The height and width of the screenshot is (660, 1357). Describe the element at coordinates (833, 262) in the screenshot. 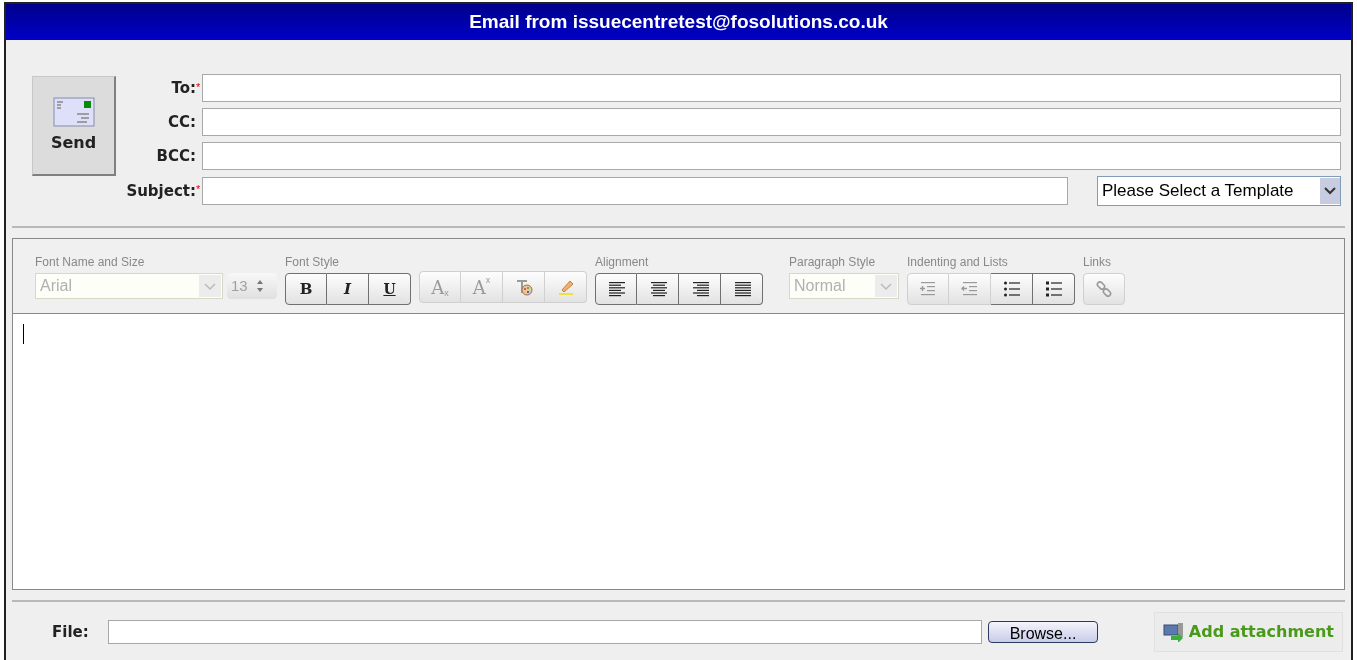

I see `toolbar-group-label: Paragraph Style` at that location.